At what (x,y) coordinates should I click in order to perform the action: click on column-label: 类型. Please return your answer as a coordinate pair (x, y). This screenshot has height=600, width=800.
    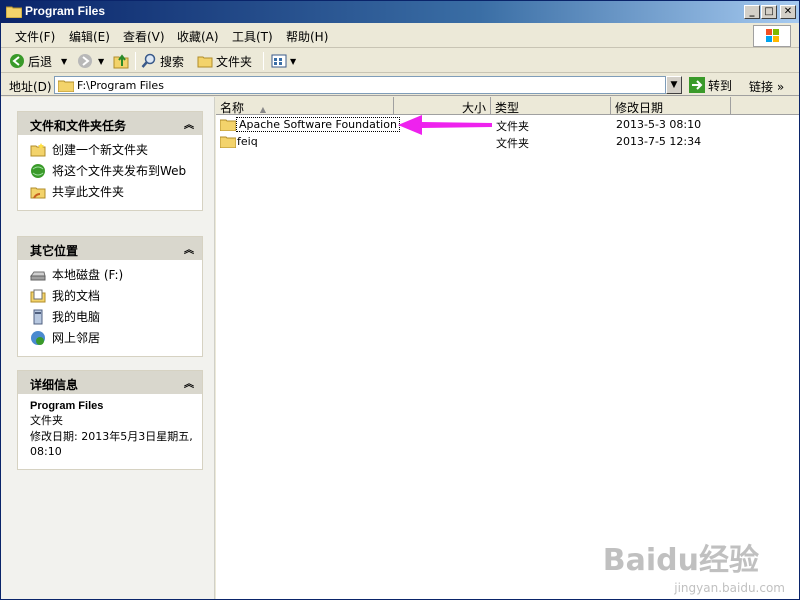
    Looking at the image, I should click on (507, 108).